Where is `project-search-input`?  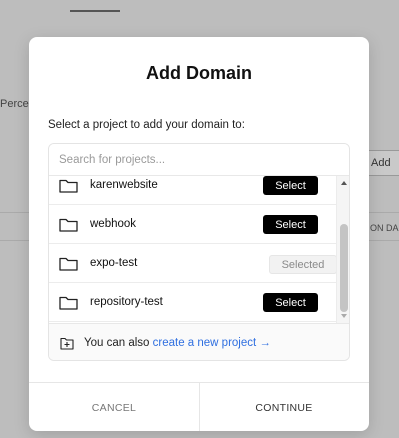
project-search-input is located at coordinates (199, 160).